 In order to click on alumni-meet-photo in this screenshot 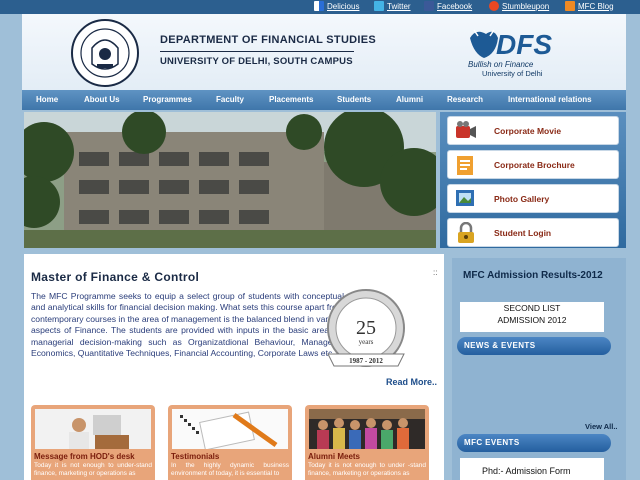, I will do `click(367, 429)`.